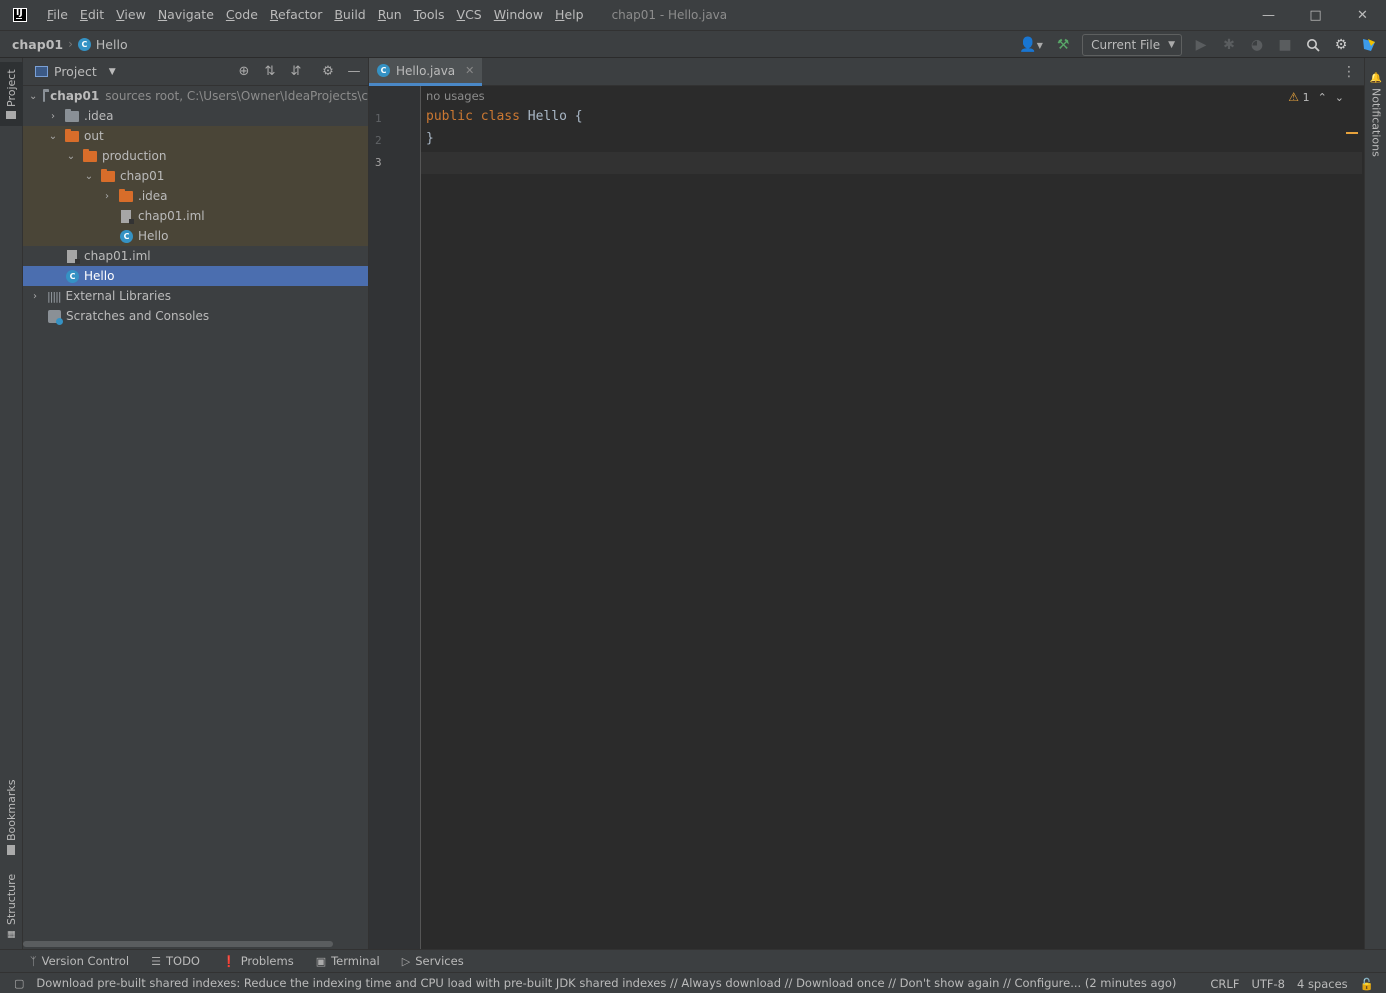 The width and height of the screenshot is (1386, 993). I want to click on stop-icon: ■, so click(1285, 45).